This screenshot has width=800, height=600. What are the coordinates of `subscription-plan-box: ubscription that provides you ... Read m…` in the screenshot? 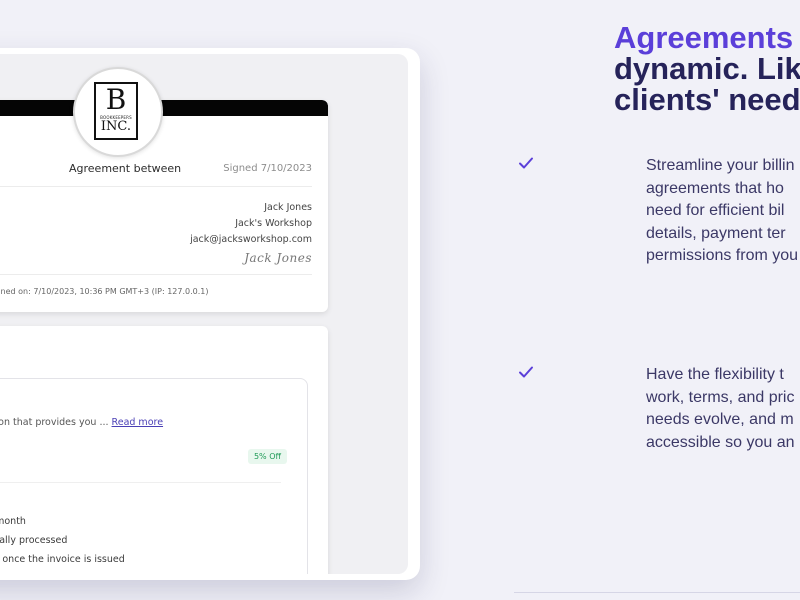 It's located at (154, 476).